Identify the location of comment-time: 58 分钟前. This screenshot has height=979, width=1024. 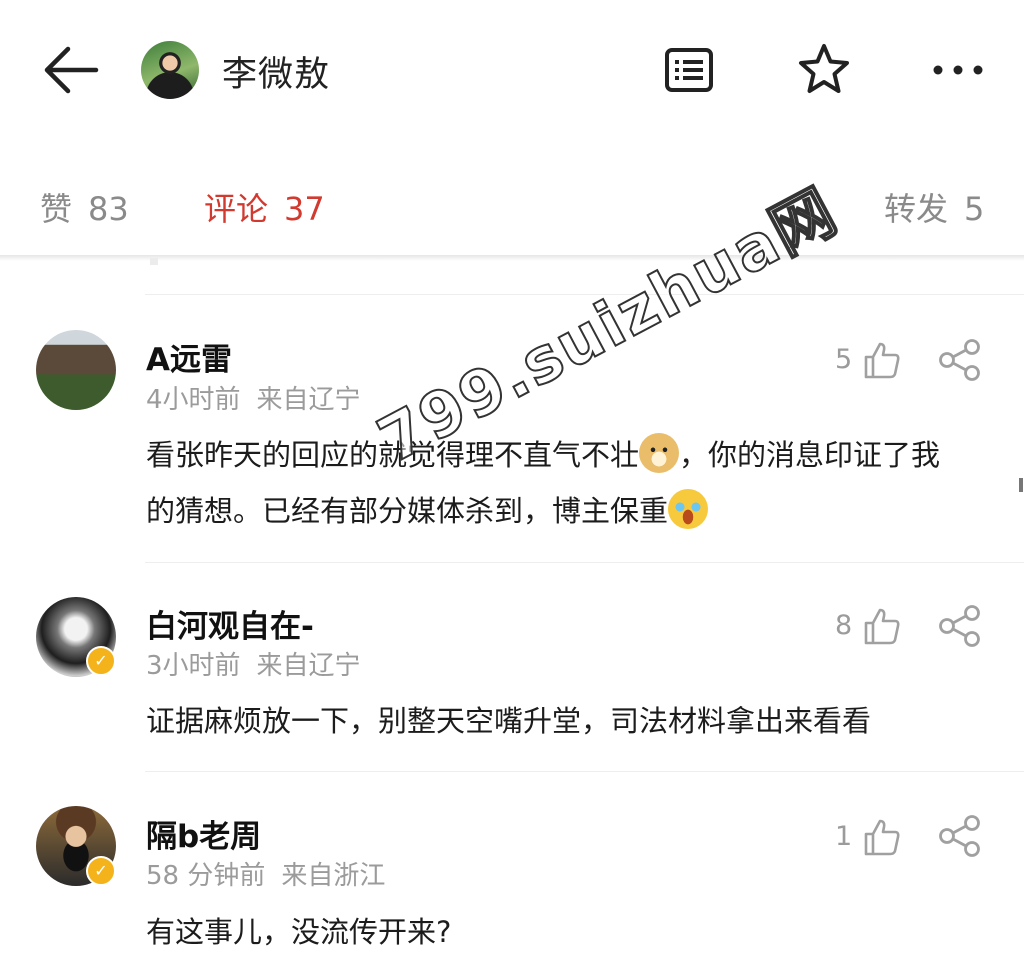
(206, 876).